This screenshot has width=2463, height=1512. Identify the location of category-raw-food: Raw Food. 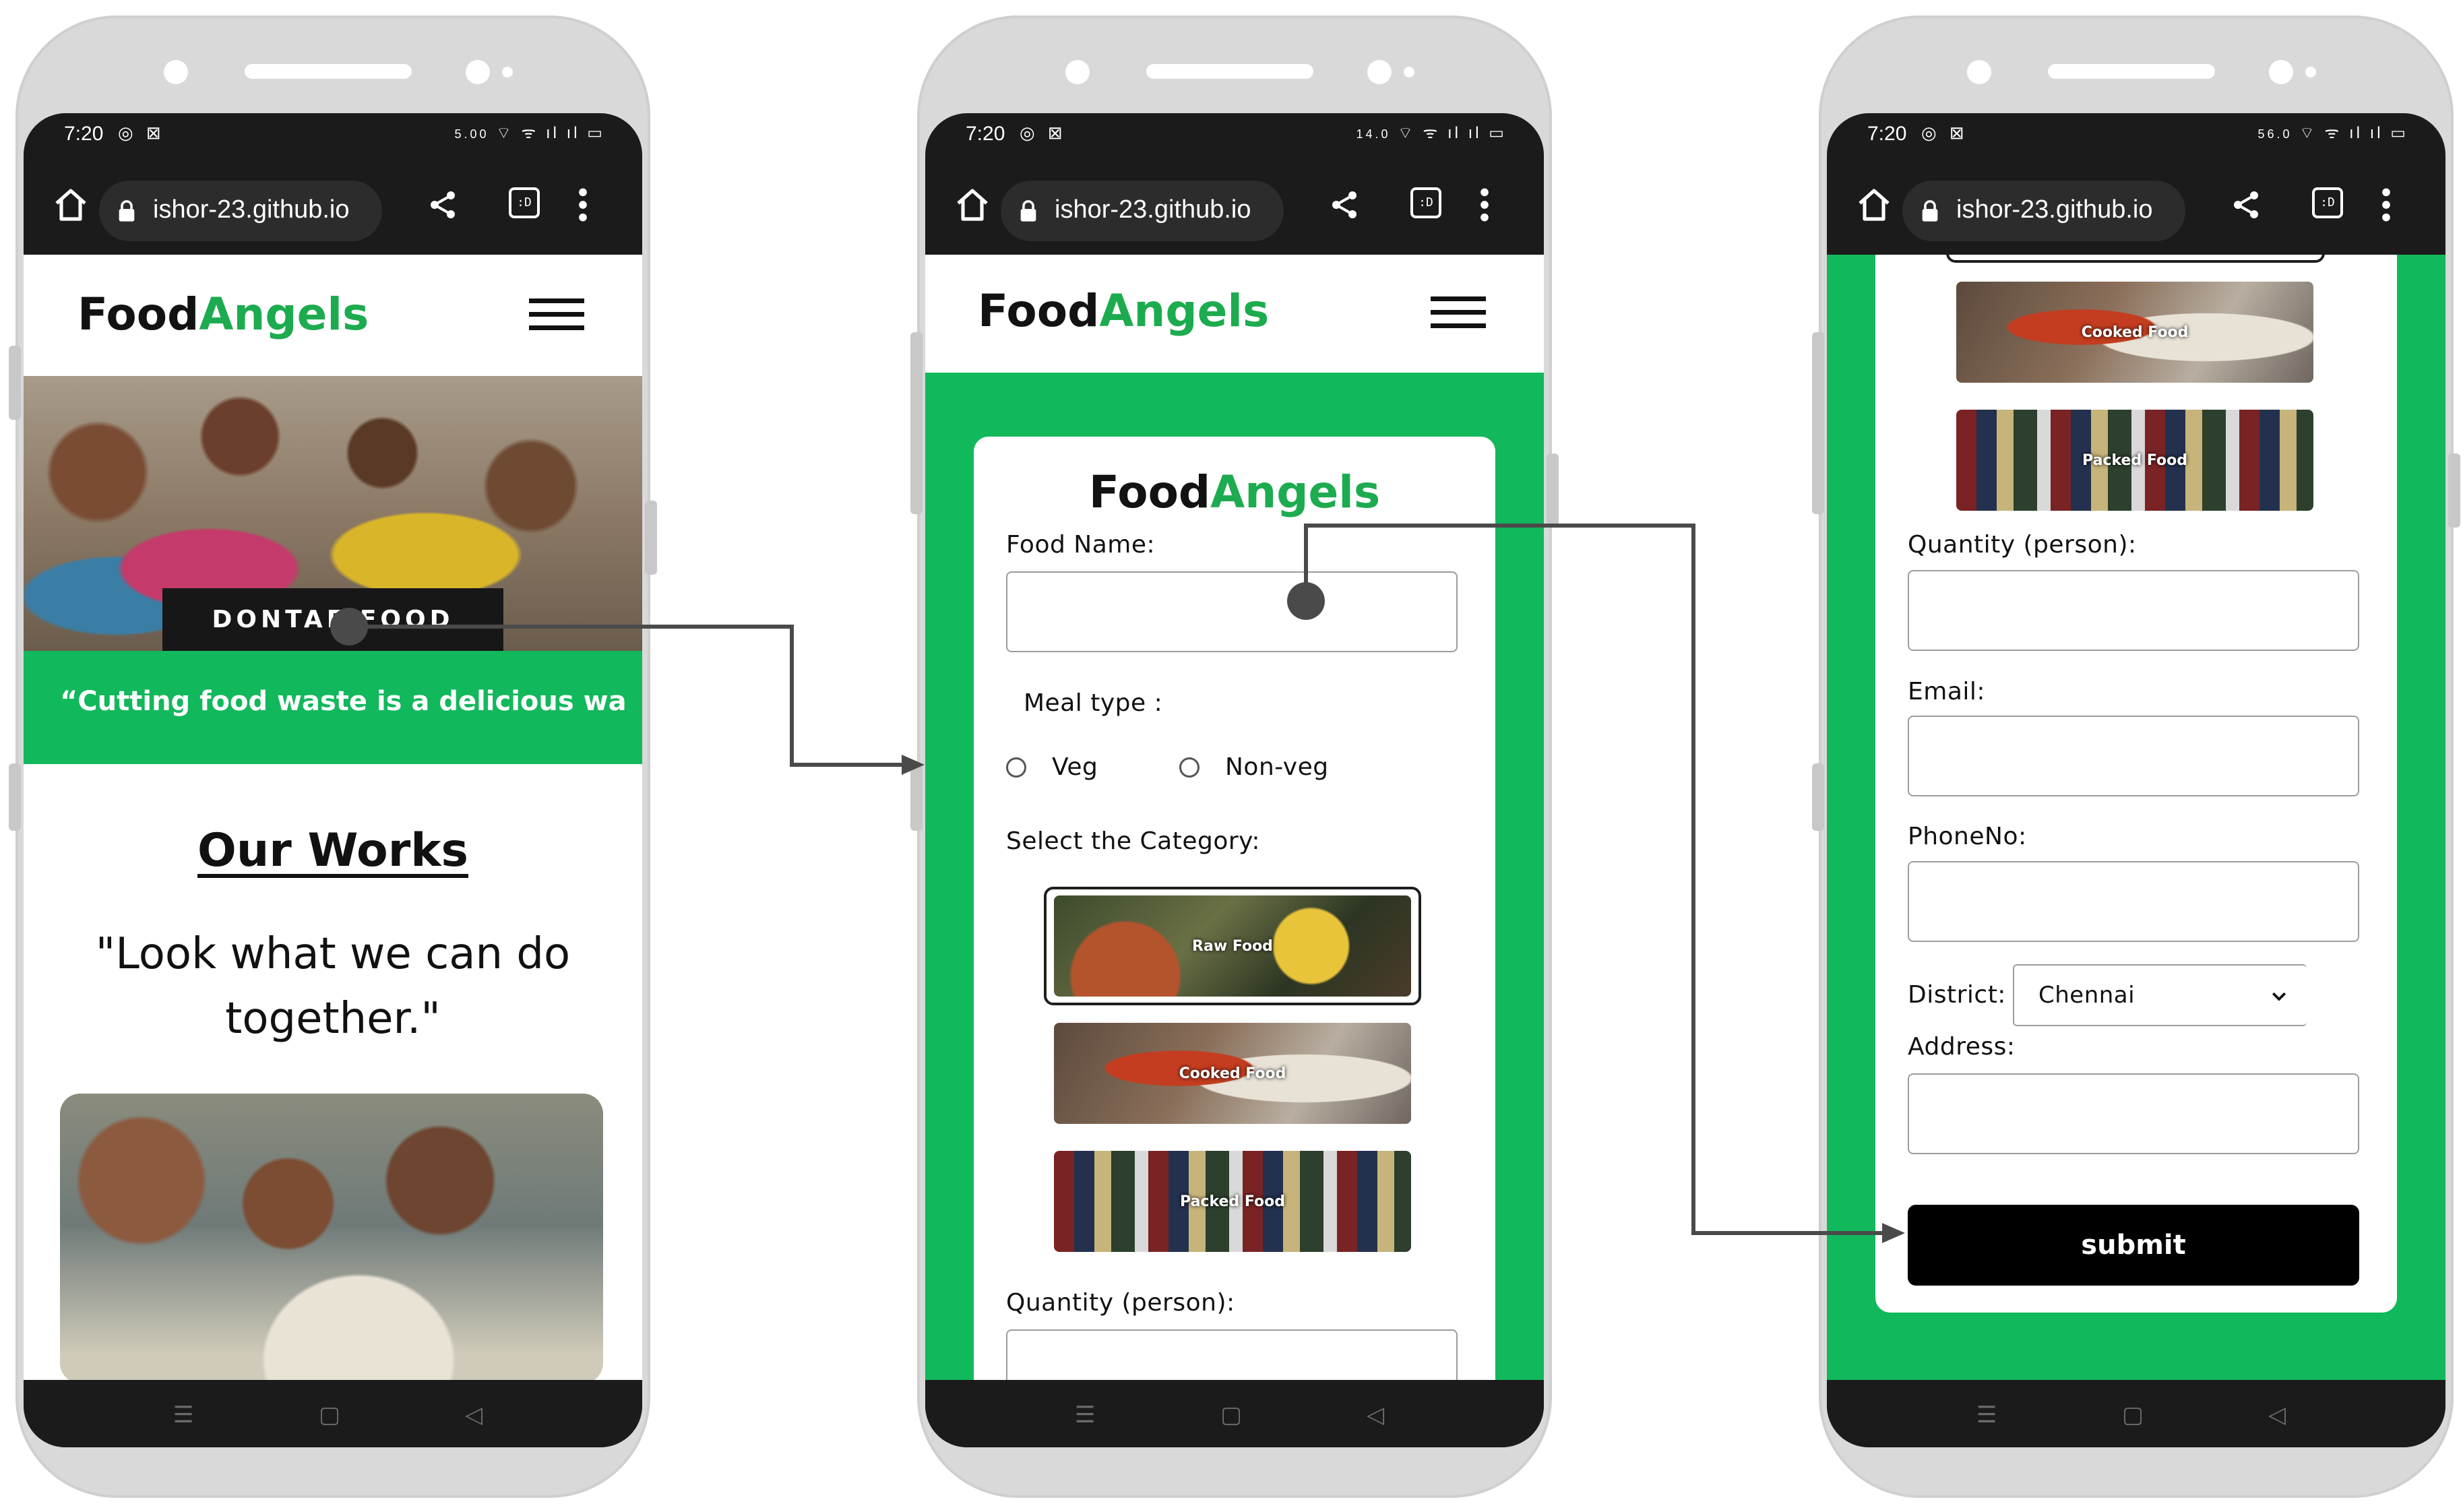
(1232, 946).